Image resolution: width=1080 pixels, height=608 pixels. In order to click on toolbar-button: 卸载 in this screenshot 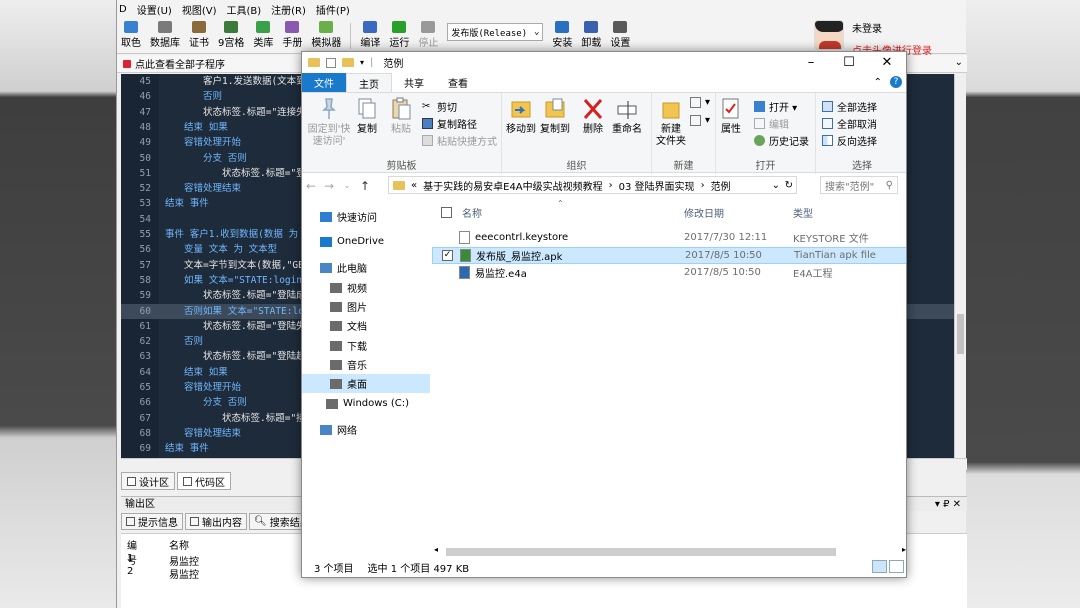, I will do `click(591, 35)`.